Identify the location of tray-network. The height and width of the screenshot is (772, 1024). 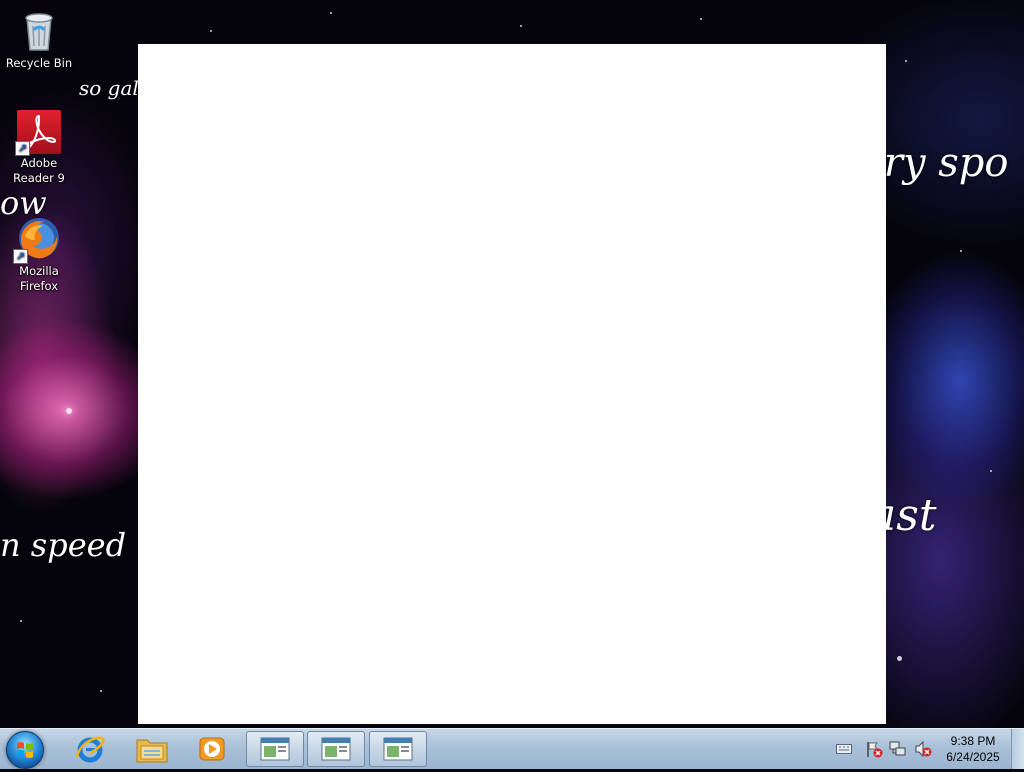
(898, 749).